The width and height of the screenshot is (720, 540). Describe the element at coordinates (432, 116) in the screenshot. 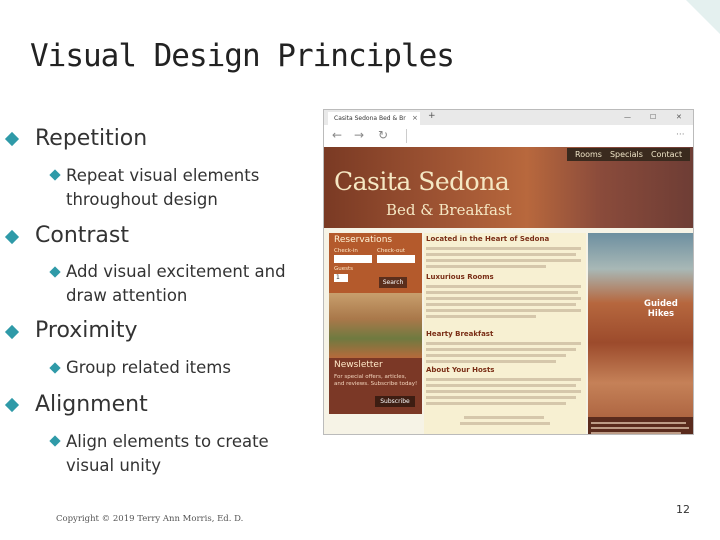

I see `new-tab-icon: +` at that location.